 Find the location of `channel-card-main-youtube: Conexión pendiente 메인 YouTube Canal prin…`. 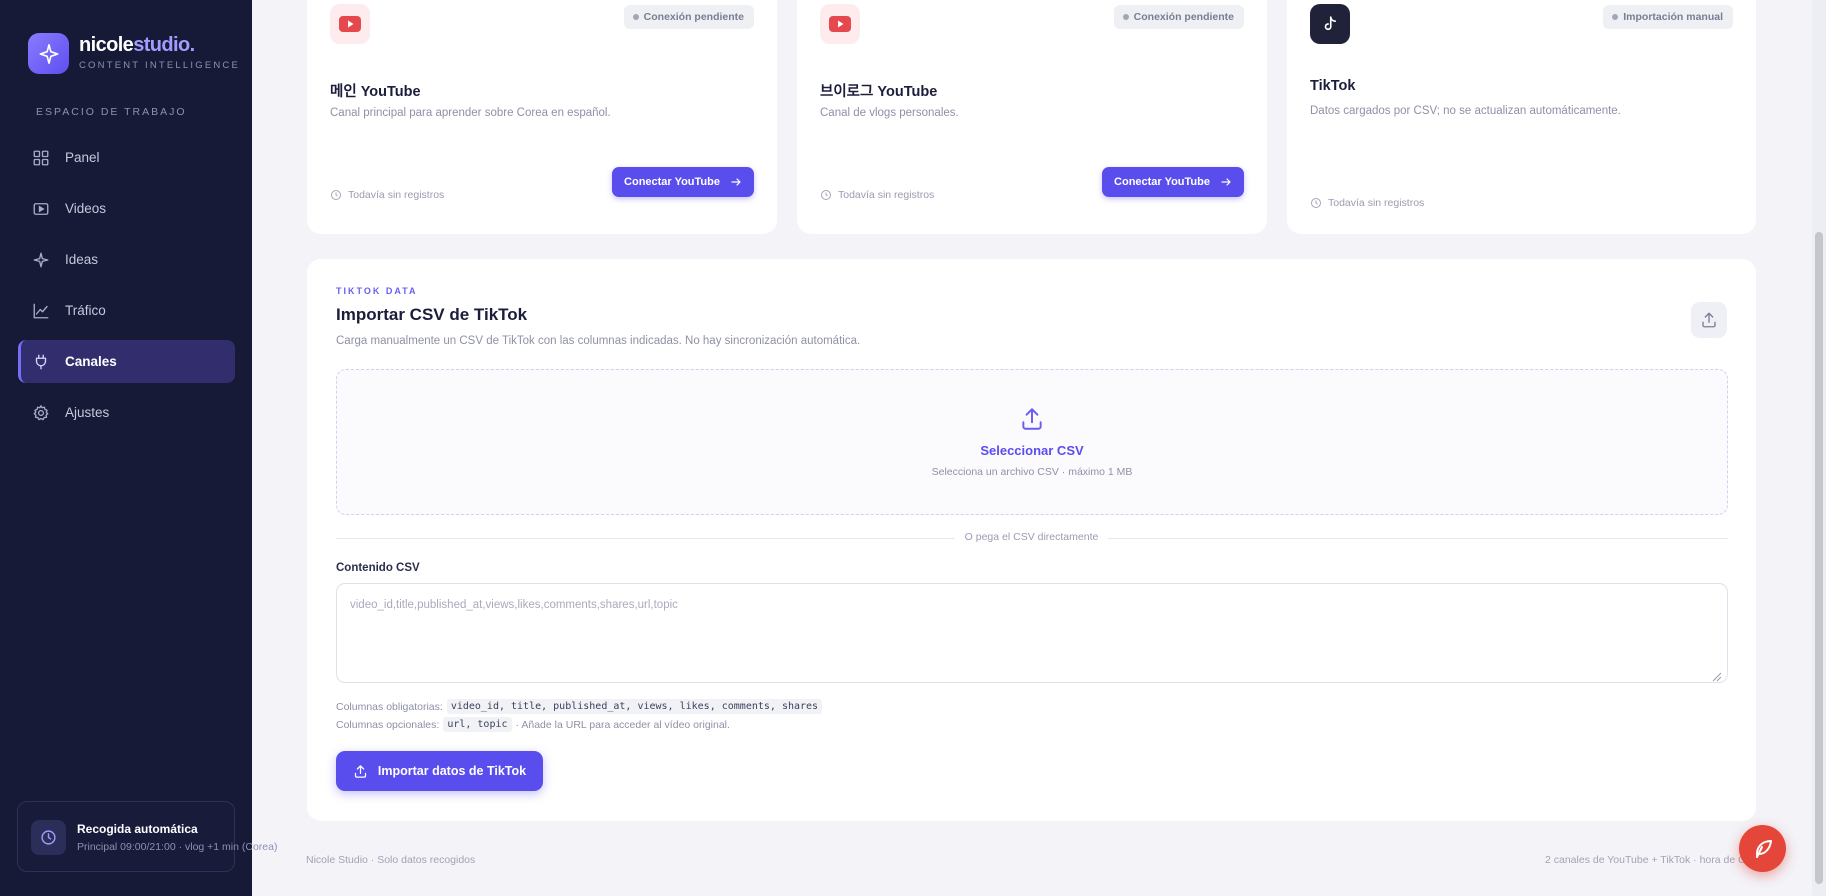

channel-card-main-youtube: Conexión pendiente 메인 YouTube Canal prin… is located at coordinates (542, 117).